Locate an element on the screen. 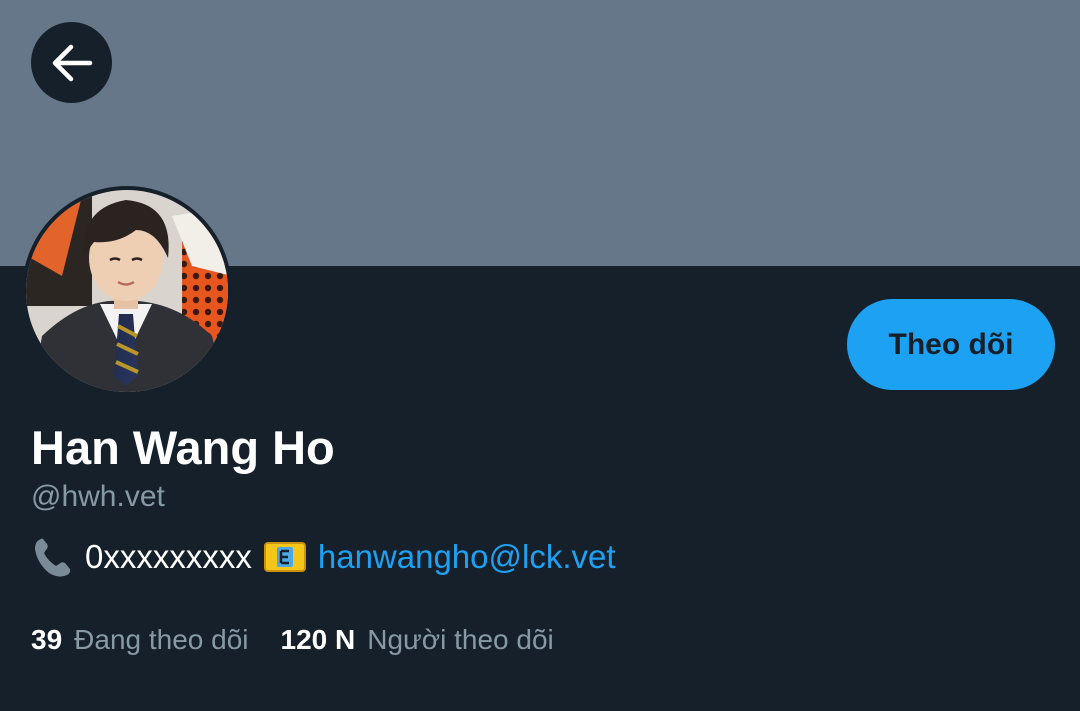 The width and height of the screenshot is (1080, 711). followers-count: 120 N is located at coordinates (318, 639).